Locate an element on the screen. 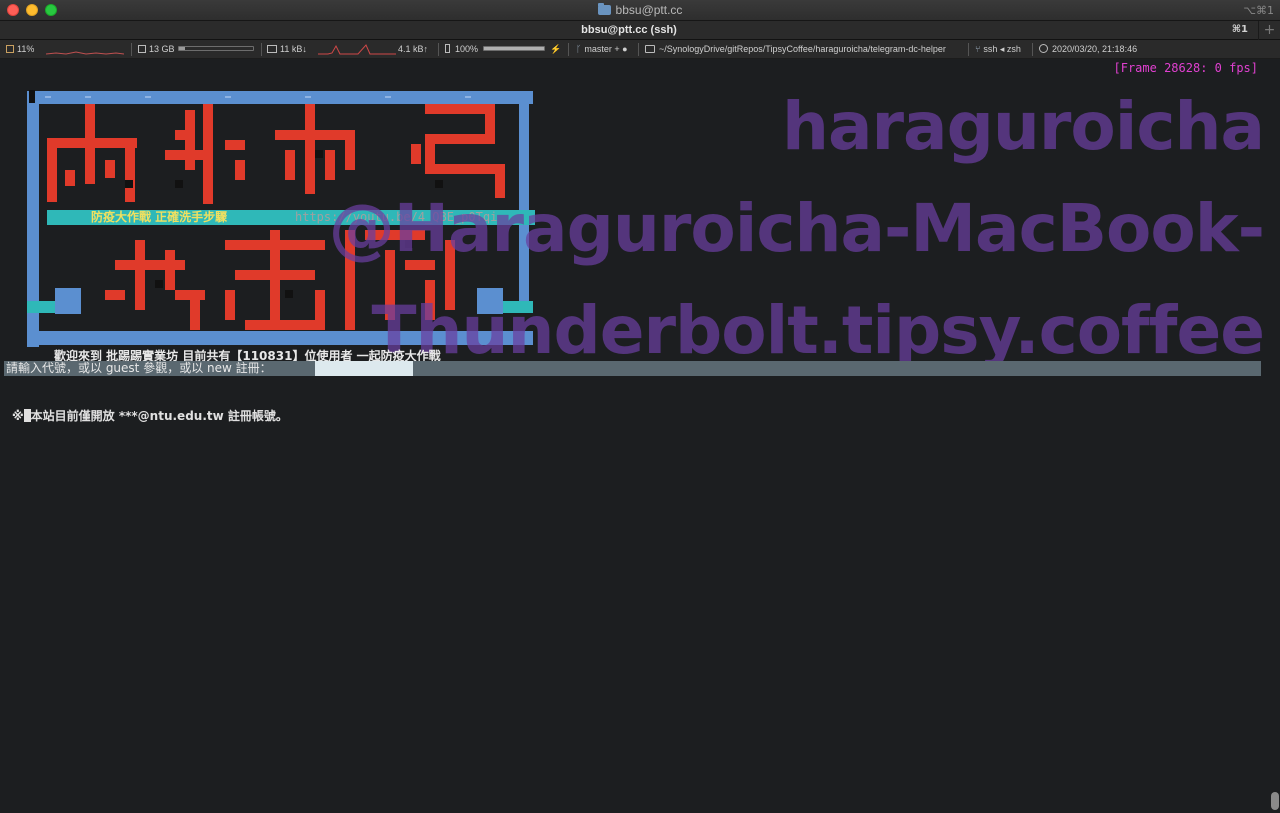  cpu-status: 11% is located at coordinates (20, 49).